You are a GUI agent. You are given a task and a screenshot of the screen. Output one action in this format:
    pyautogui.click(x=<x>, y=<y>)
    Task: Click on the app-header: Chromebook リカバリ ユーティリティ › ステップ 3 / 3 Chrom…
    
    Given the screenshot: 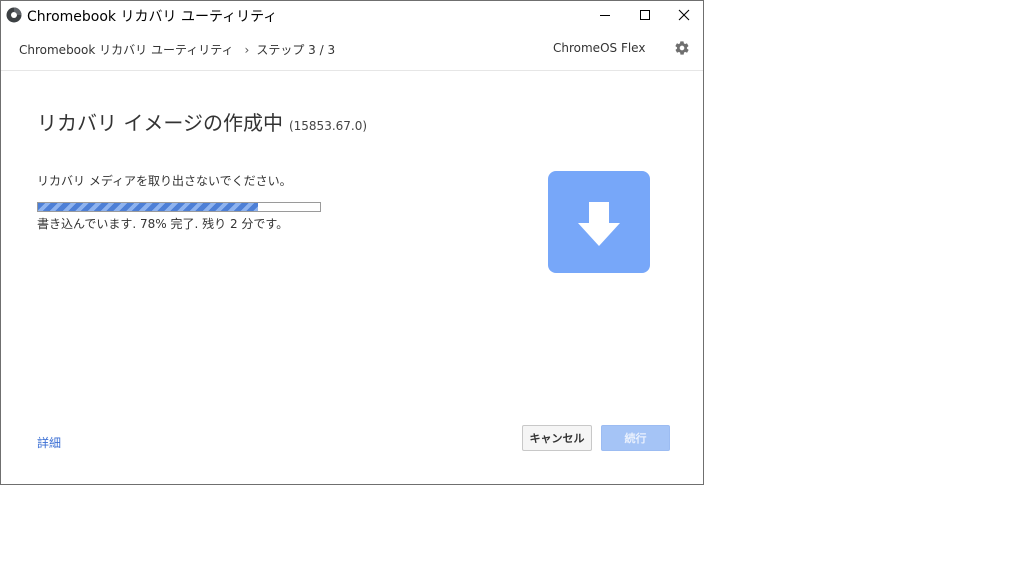 What is the action you would take?
    pyautogui.click(x=352, y=50)
    